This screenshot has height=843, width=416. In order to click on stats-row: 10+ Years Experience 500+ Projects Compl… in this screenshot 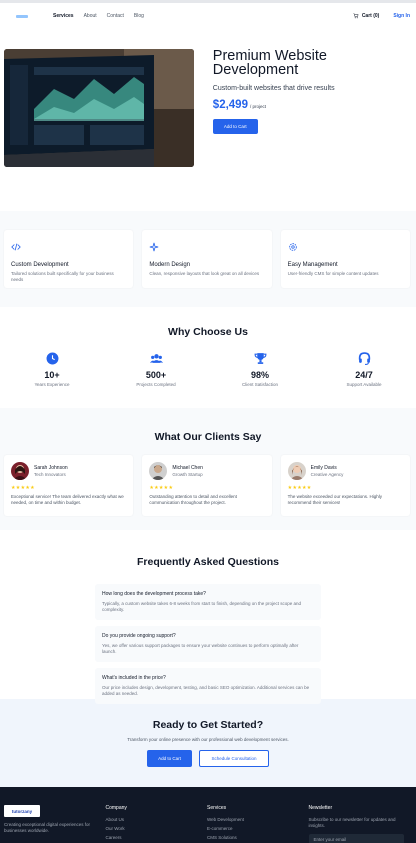, I will do `click(208, 369)`.